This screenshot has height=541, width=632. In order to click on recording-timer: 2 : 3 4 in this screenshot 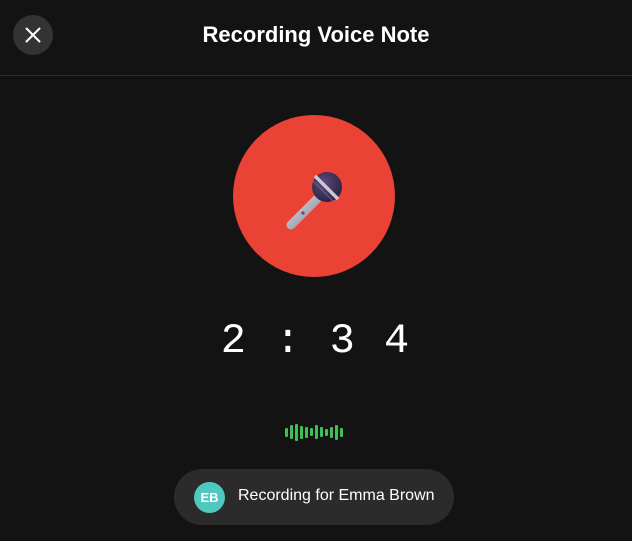, I will do `click(316, 341)`.